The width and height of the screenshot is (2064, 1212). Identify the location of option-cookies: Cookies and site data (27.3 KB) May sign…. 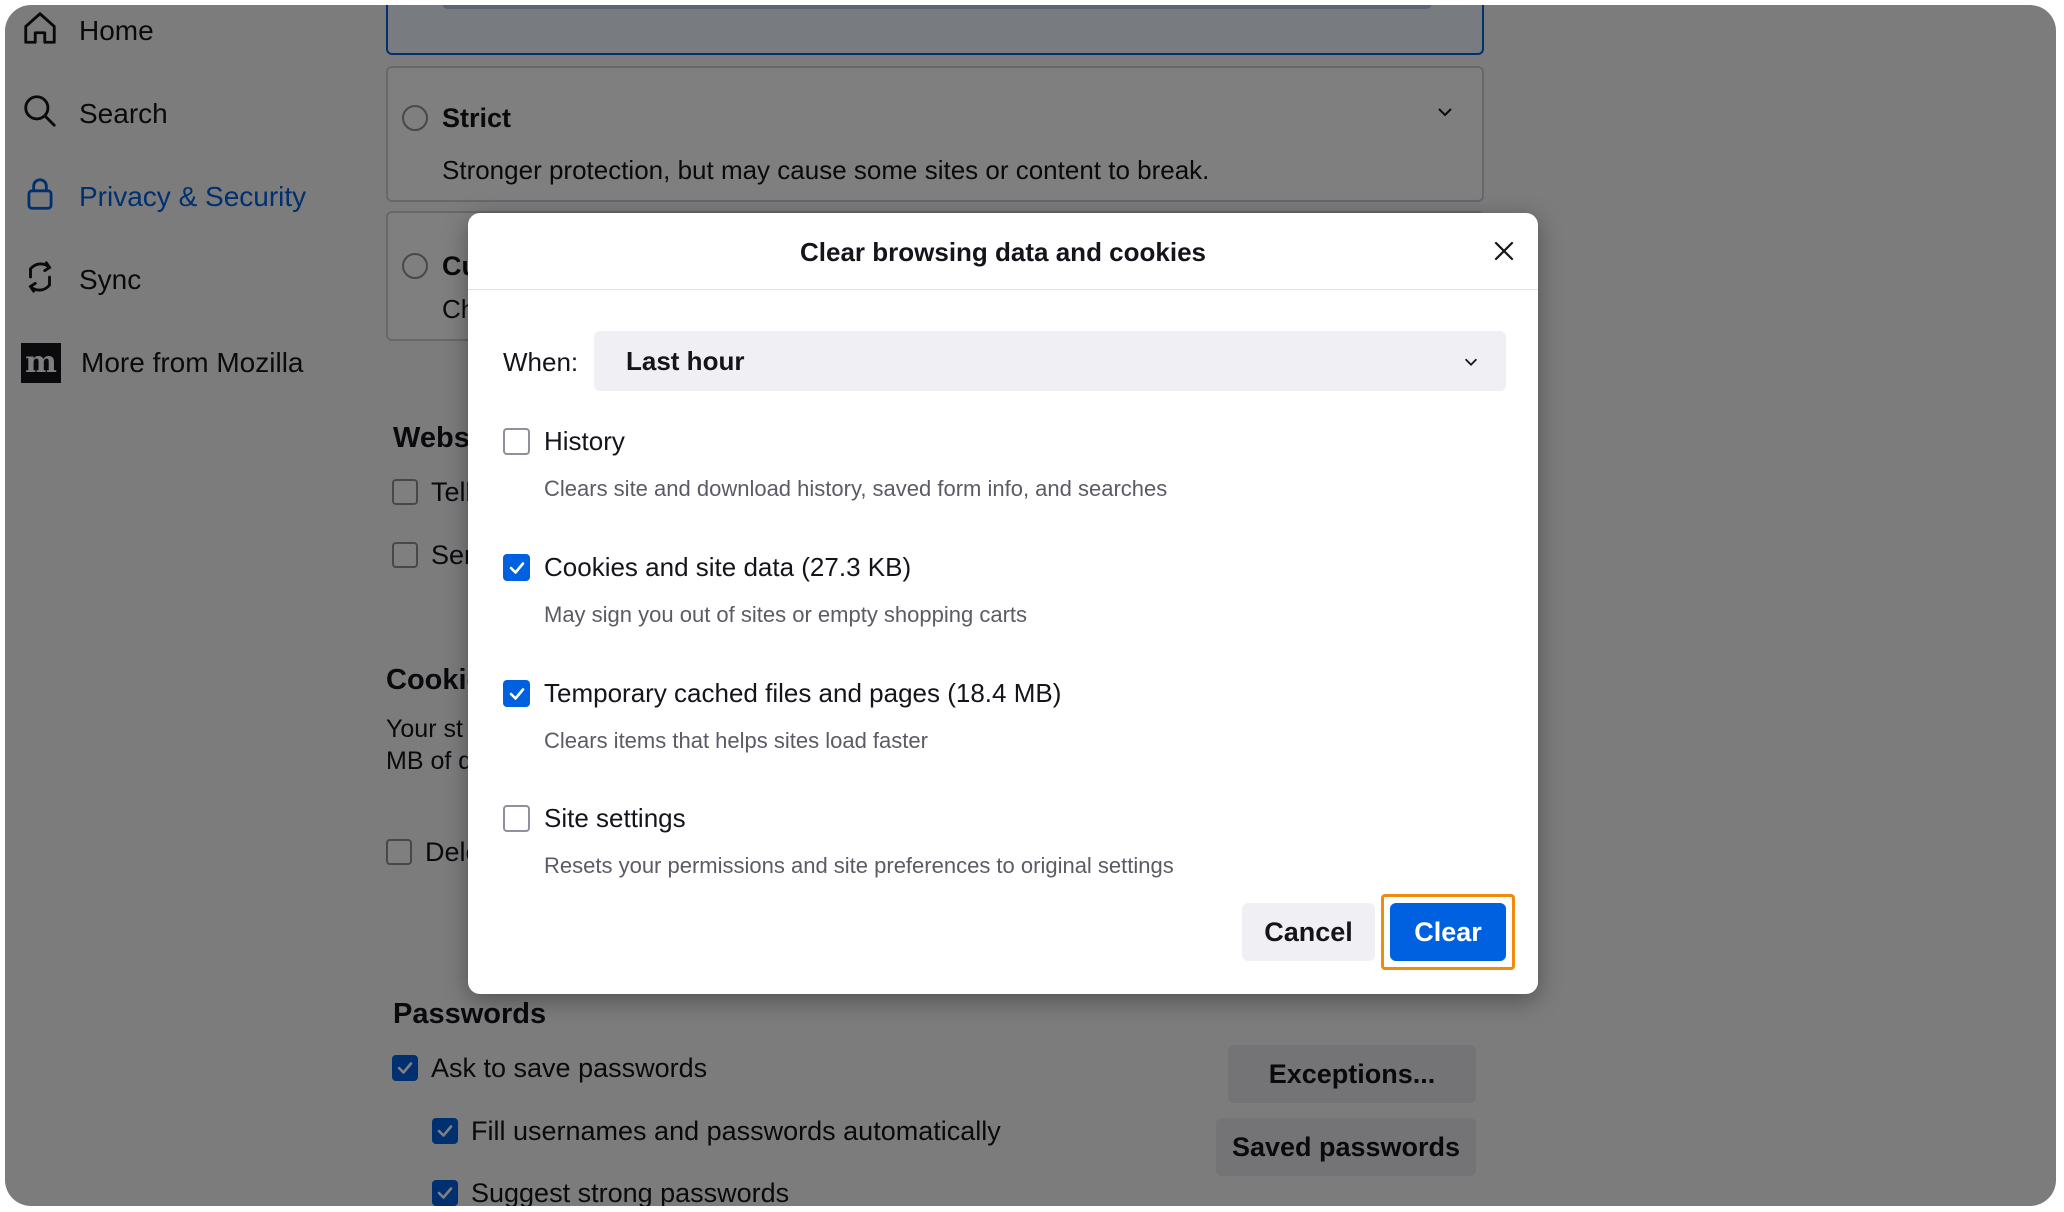
(1003, 603).